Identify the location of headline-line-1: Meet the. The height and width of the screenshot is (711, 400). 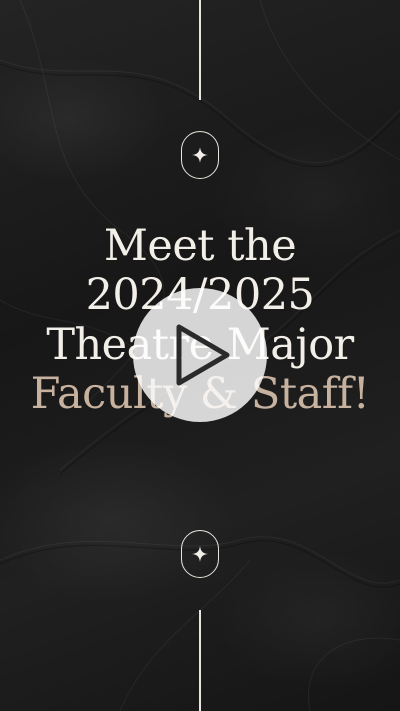
(200, 246).